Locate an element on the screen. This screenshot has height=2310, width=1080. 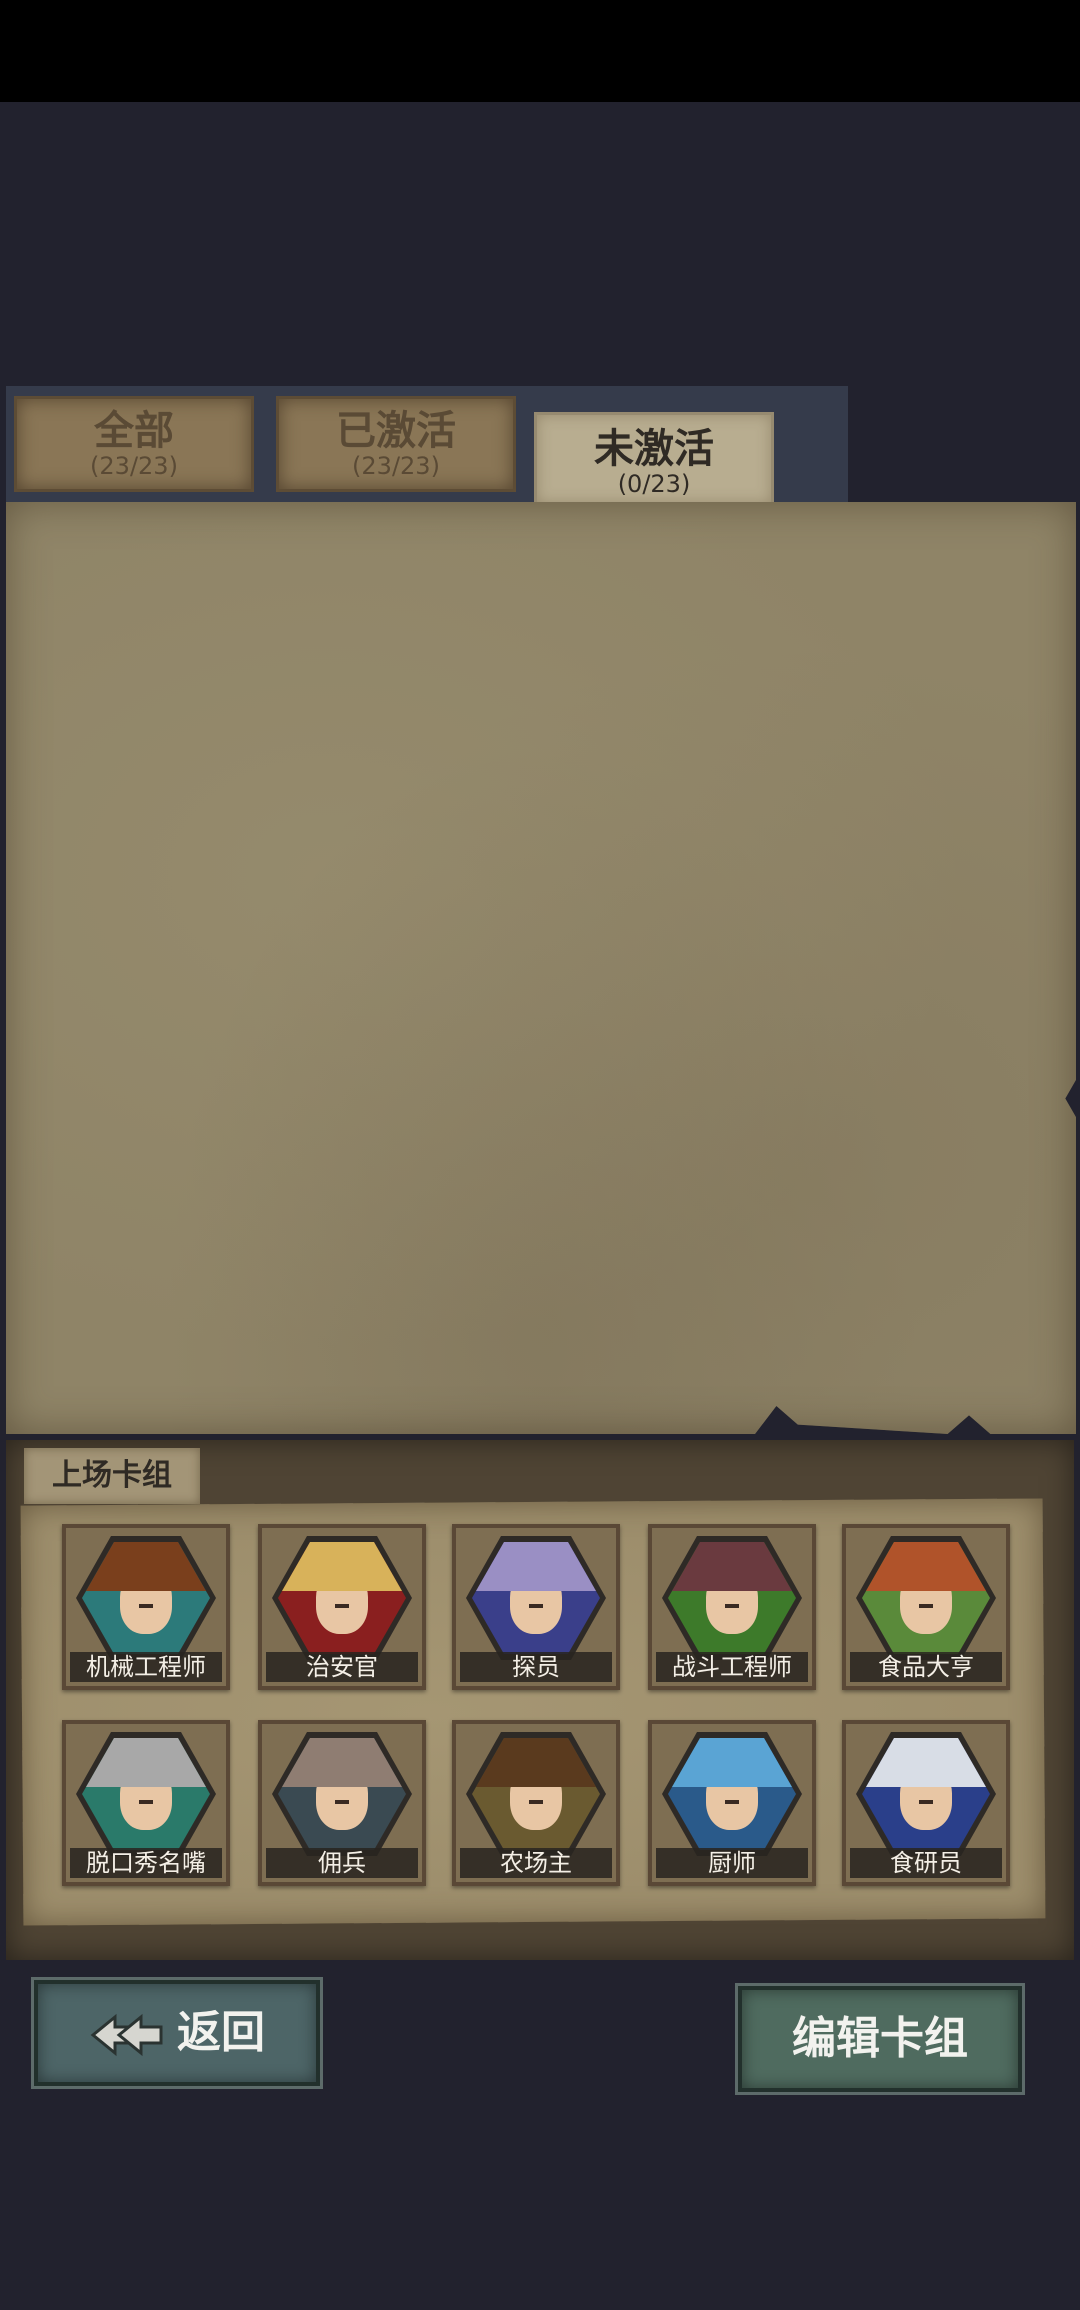
character-card: 佣兵 is located at coordinates (342, 1803).